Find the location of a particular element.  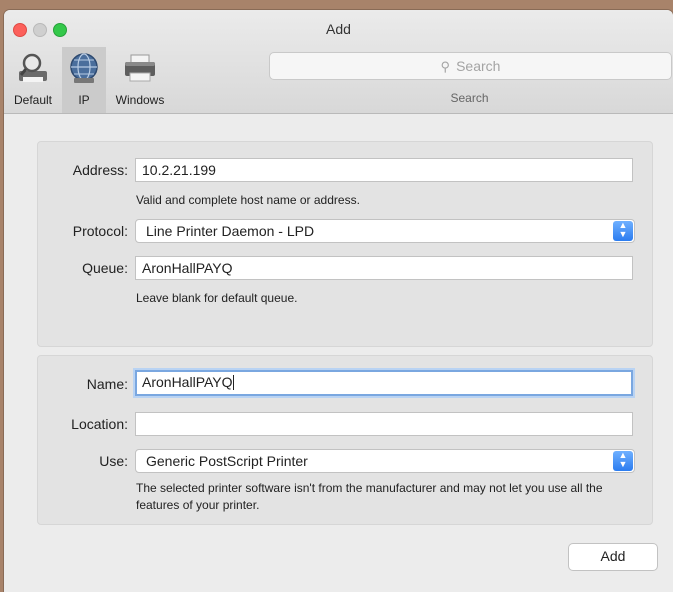

use-select: Generic PostScript Printer ▲ ▼ is located at coordinates (385, 461).